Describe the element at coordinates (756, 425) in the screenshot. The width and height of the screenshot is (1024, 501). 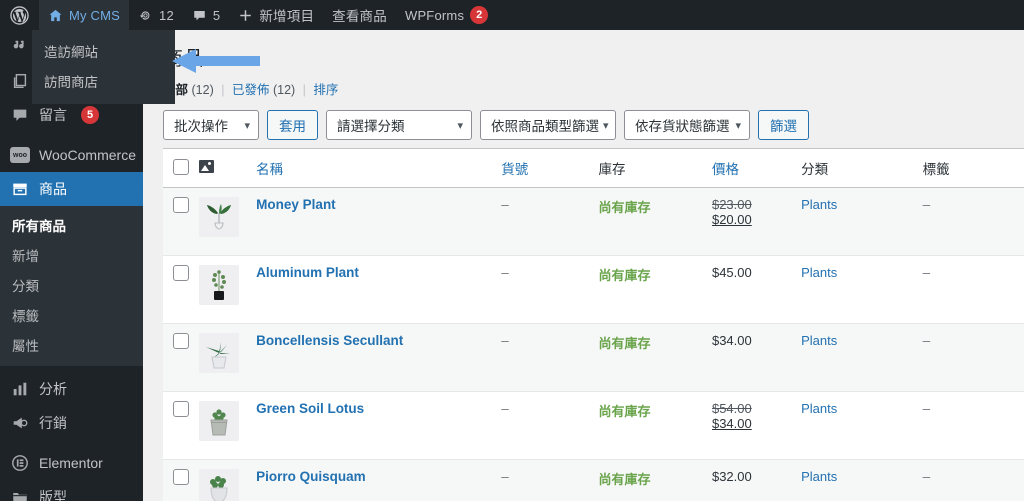
I see `row-price-cell: $54.00 $34.00` at that location.